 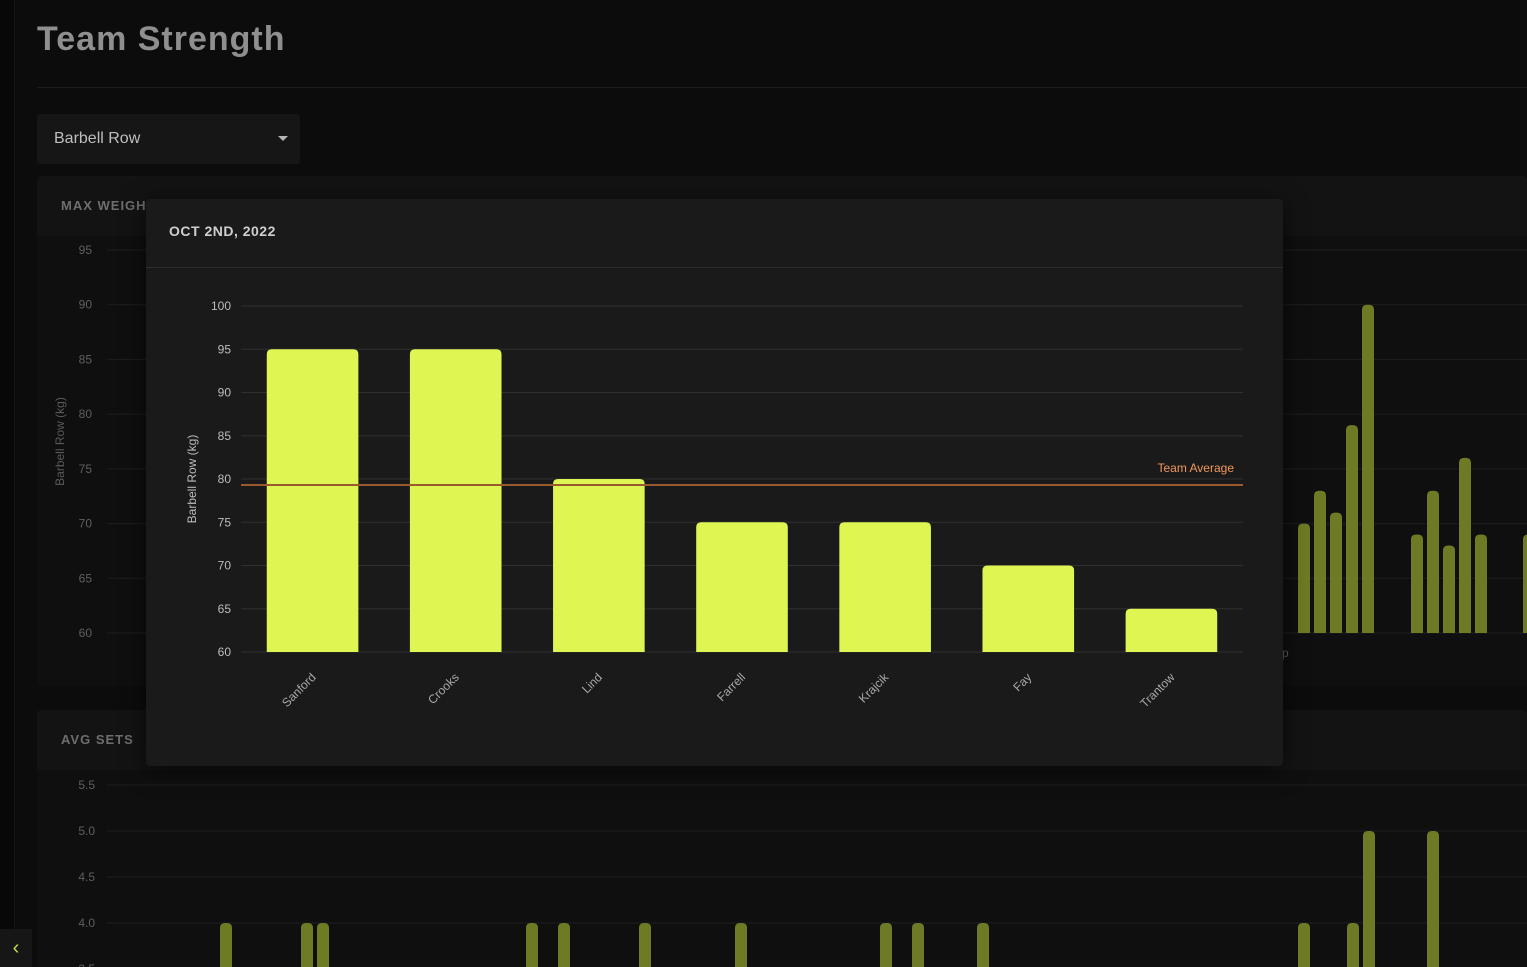 I want to click on y-tick-label: 100, so click(x=221, y=306).